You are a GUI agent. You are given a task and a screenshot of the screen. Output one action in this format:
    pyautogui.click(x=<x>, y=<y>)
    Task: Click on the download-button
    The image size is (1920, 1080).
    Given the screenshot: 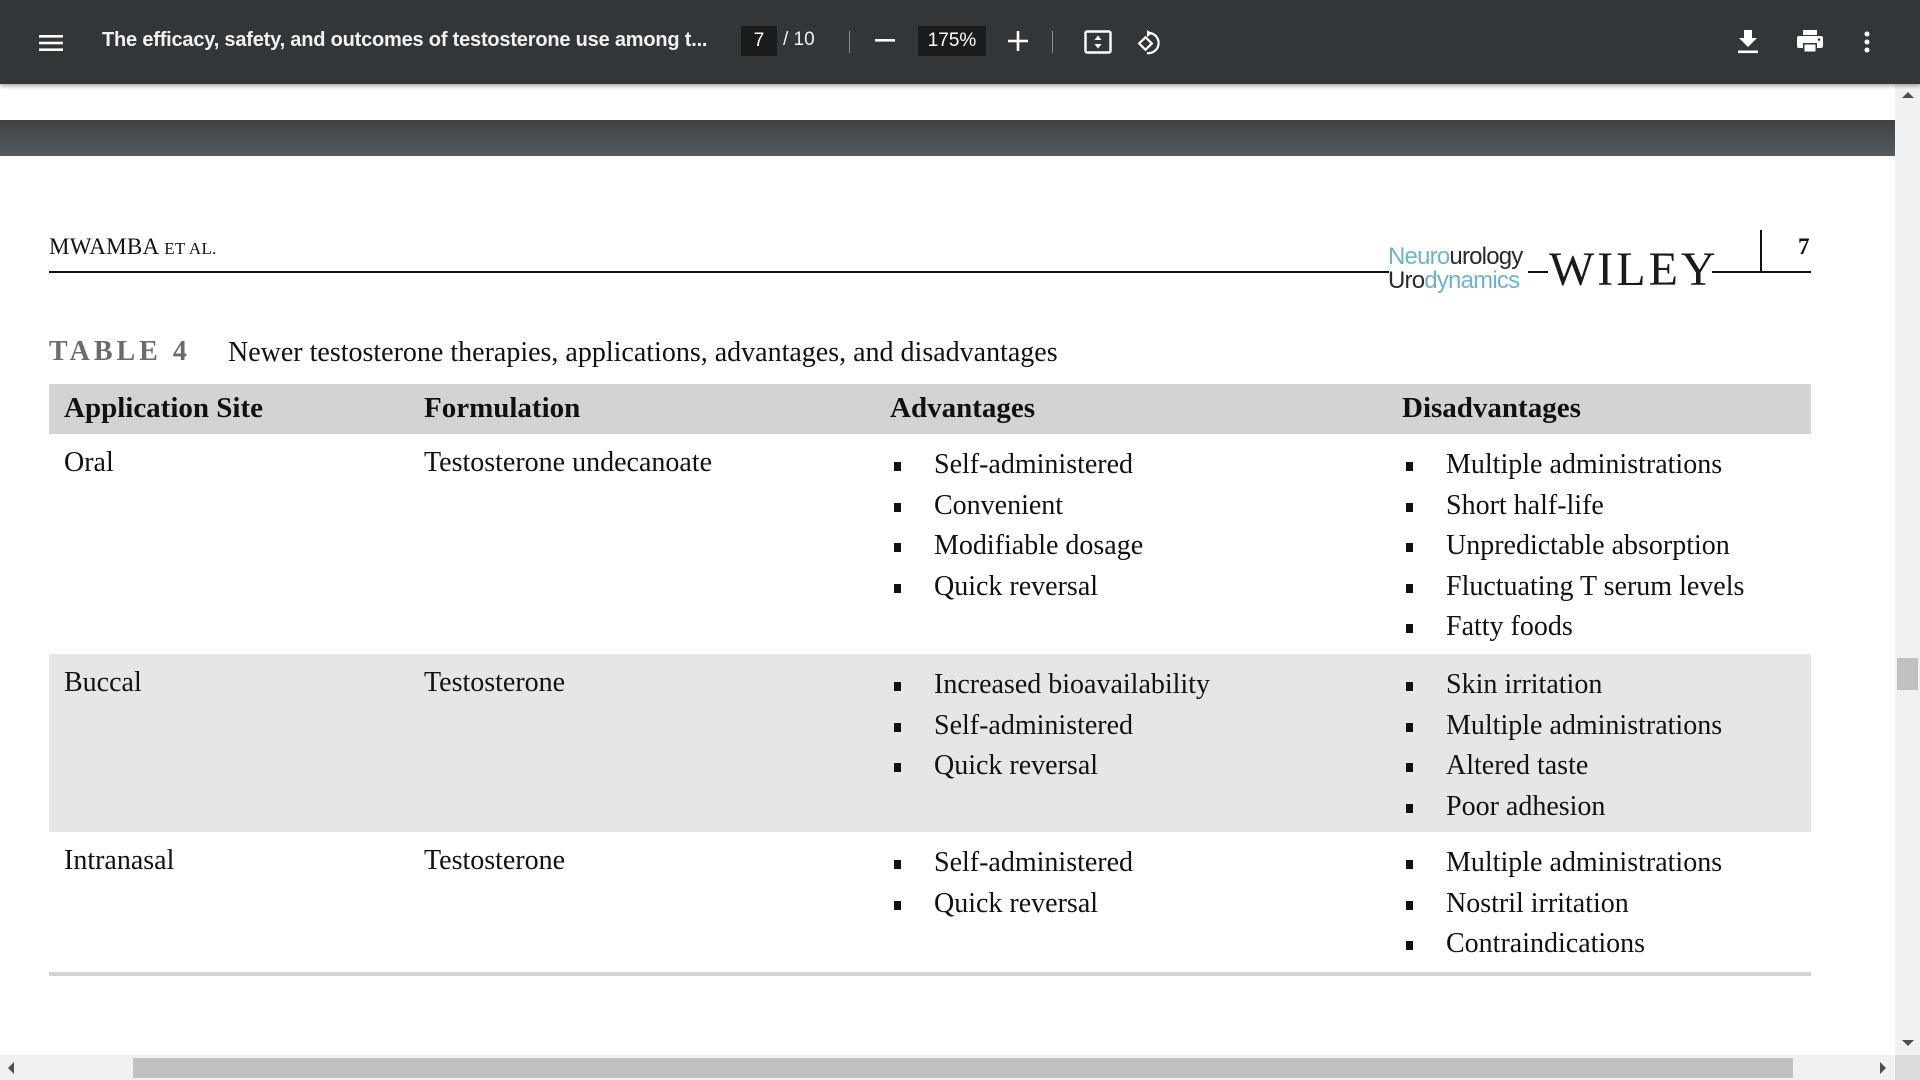 What is the action you would take?
    pyautogui.click(x=1748, y=42)
    